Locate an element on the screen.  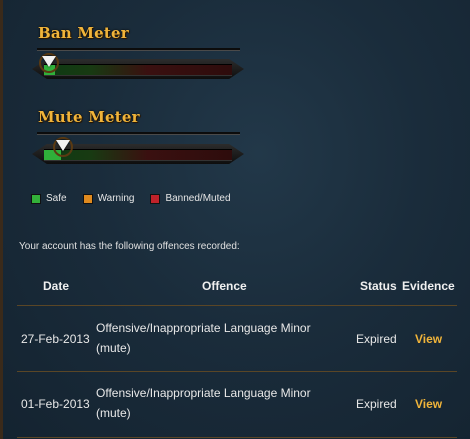
meter-legend: Safe Warning Banned/Muted is located at coordinates (139, 198).